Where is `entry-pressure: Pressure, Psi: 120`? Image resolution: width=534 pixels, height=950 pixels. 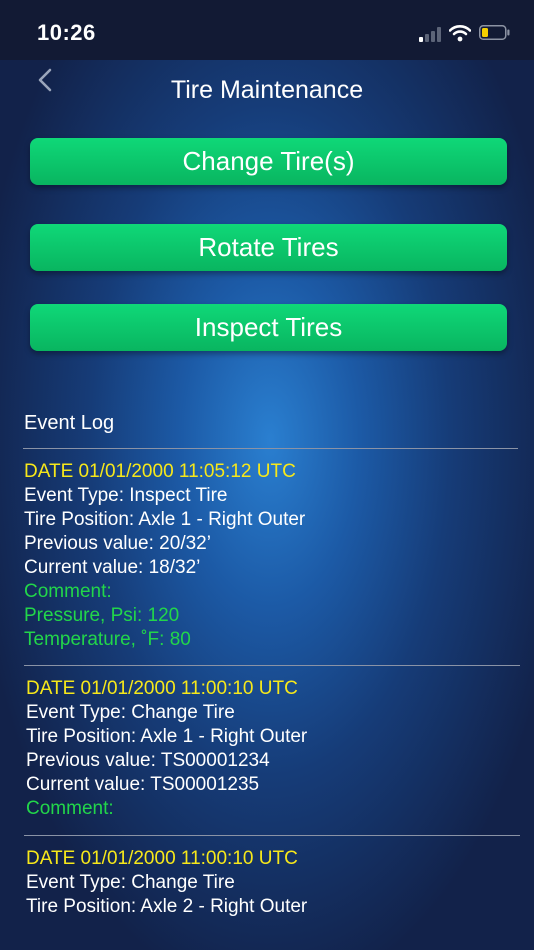
entry-pressure: Pressure, Psi: 120 is located at coordinates (102, 615).